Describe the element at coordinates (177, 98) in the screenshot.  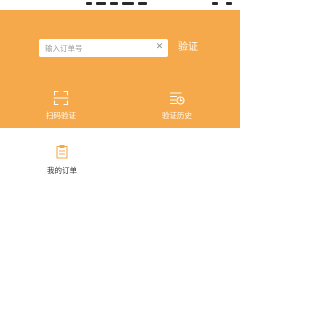
I see `history-icon` at that location.